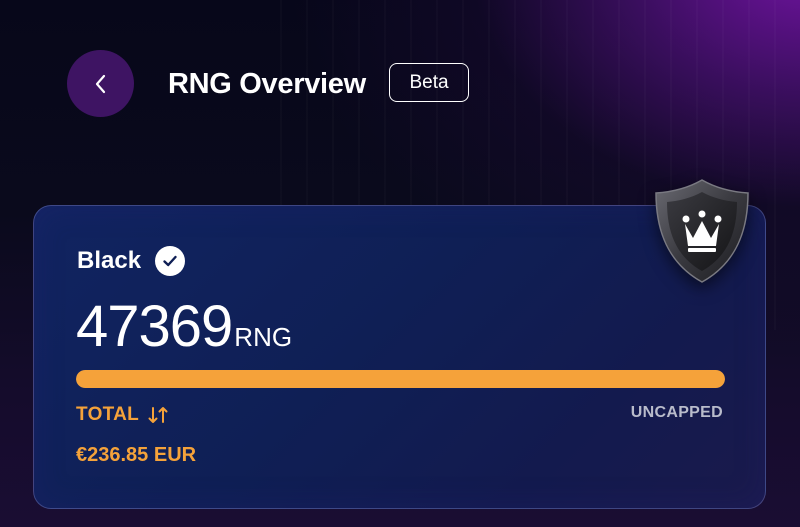 This screenshot has width=800, height=527. I want to click on sort-arrows-icon, so click(158, 415).